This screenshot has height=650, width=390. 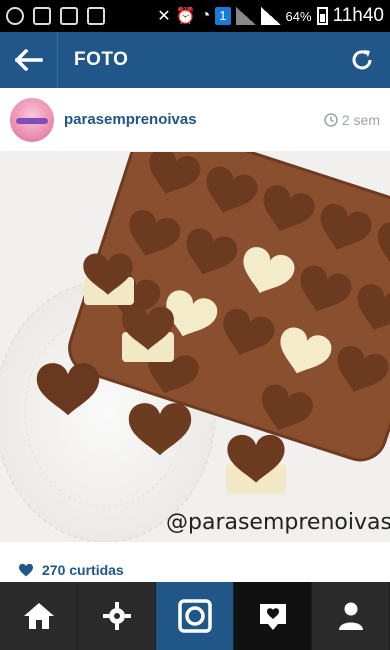 I want to click on nav-explore, so click(x=117, y=616).